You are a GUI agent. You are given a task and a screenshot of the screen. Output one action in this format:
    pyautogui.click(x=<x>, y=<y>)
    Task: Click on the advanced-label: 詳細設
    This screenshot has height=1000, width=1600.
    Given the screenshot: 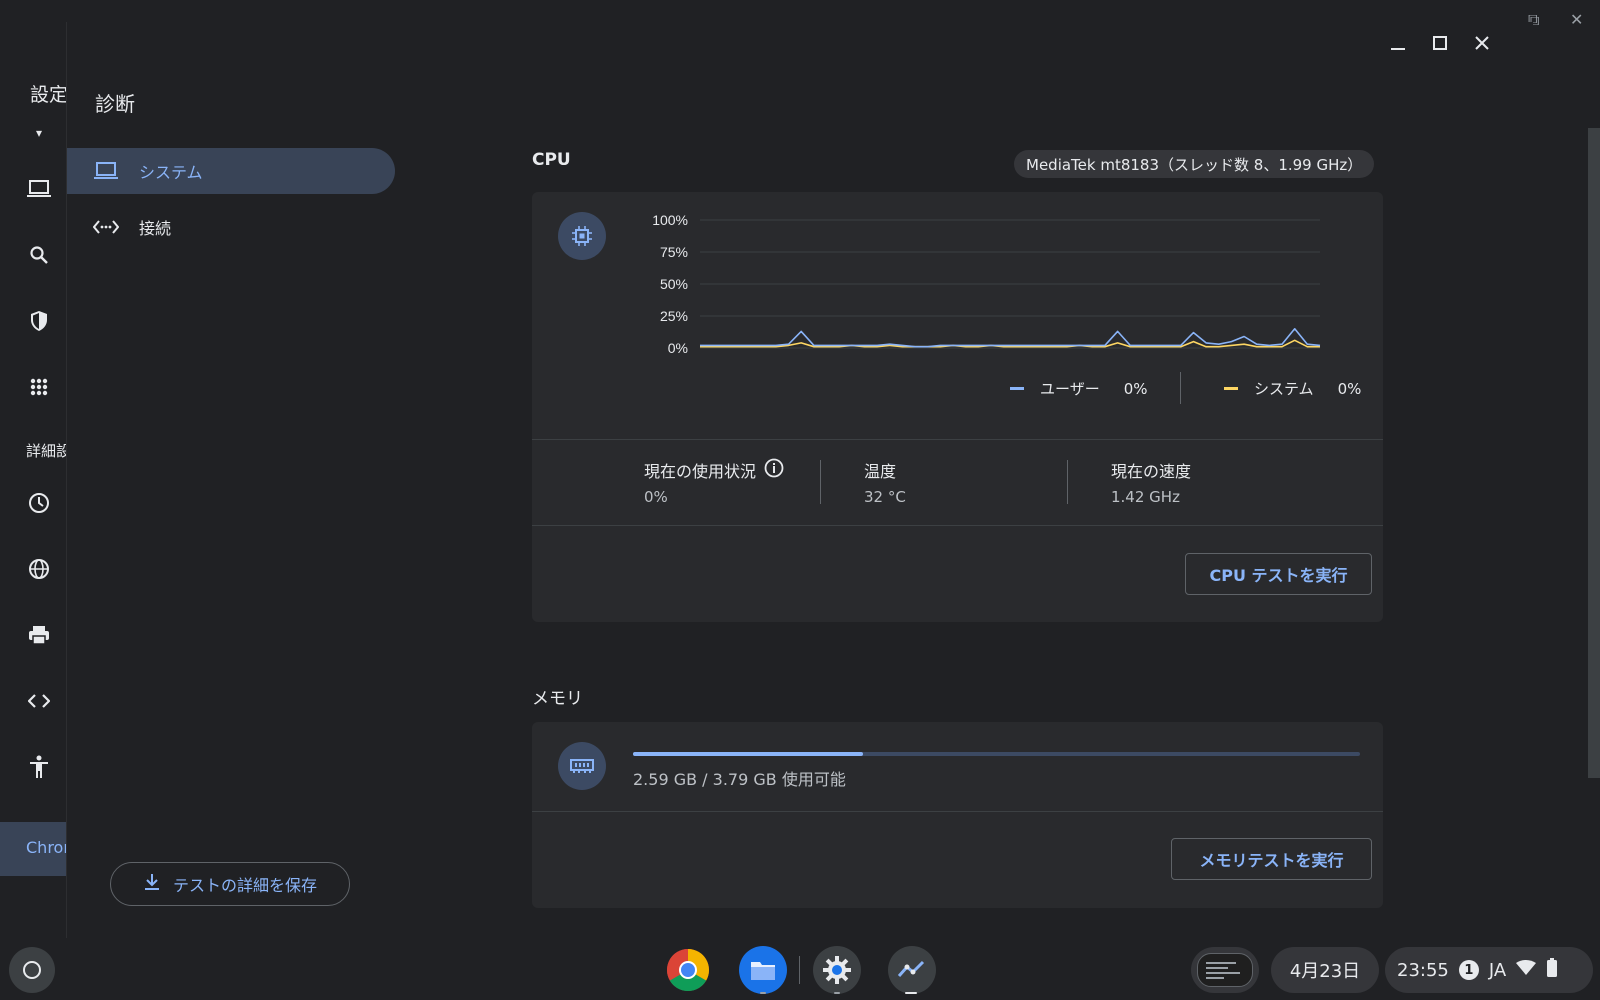 What is the action you would take?
    pyautogui.click(x=49, y=451)
    